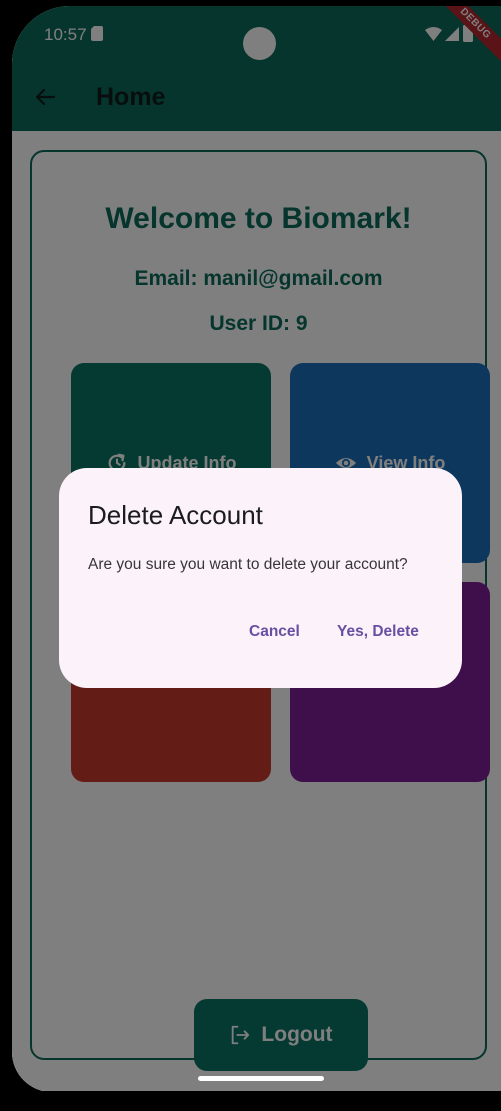 This screenshot has width=501, height=1111. I want to click on confirm-delete-button: Yes, Delete, so click(378, 632).